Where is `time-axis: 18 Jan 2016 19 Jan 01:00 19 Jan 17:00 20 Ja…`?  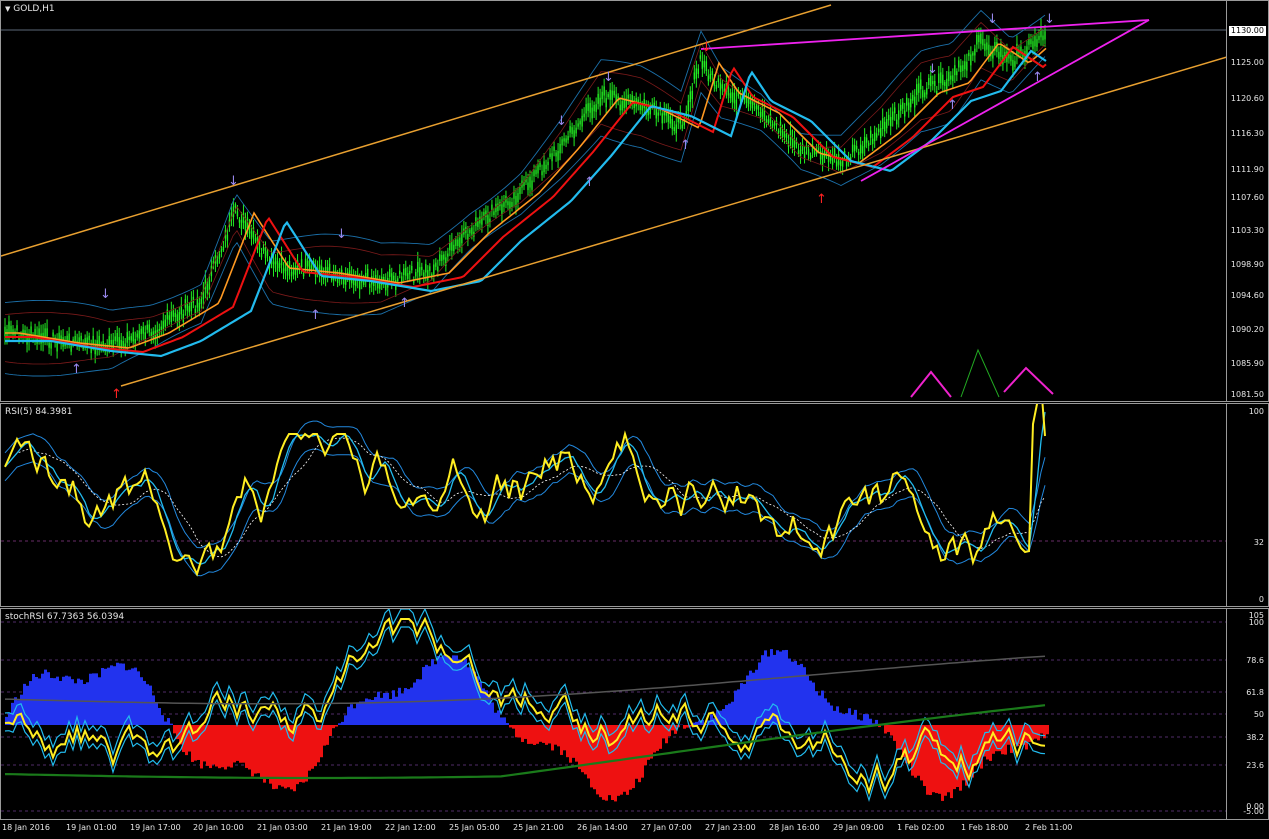 time-axis: 18 Jan 2016 19 Jan 01:00 19 Jan 17:00 20 Ja… is located at coordinates (634, 829).